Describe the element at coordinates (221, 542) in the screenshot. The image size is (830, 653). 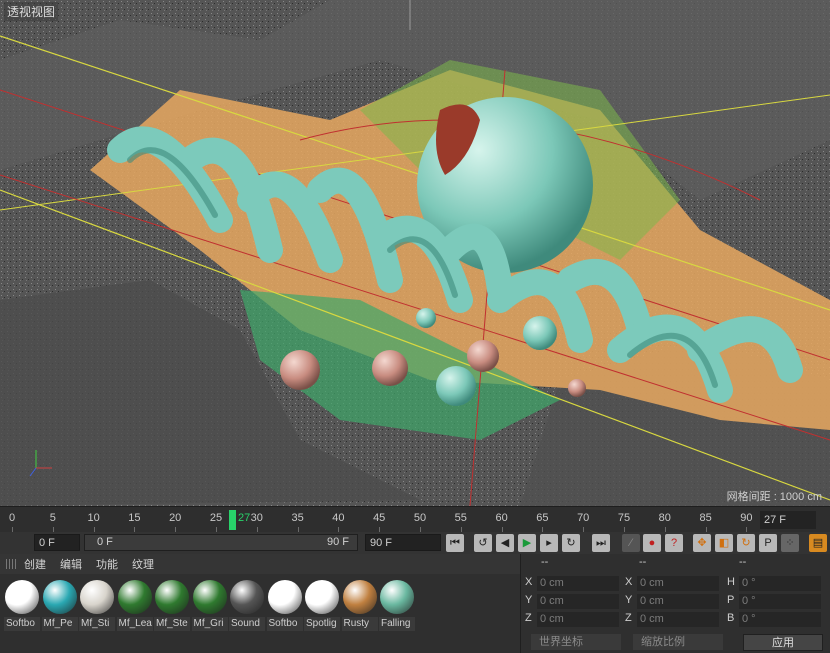
I see `frame-range-slider: 0 F 90 F` at that location.